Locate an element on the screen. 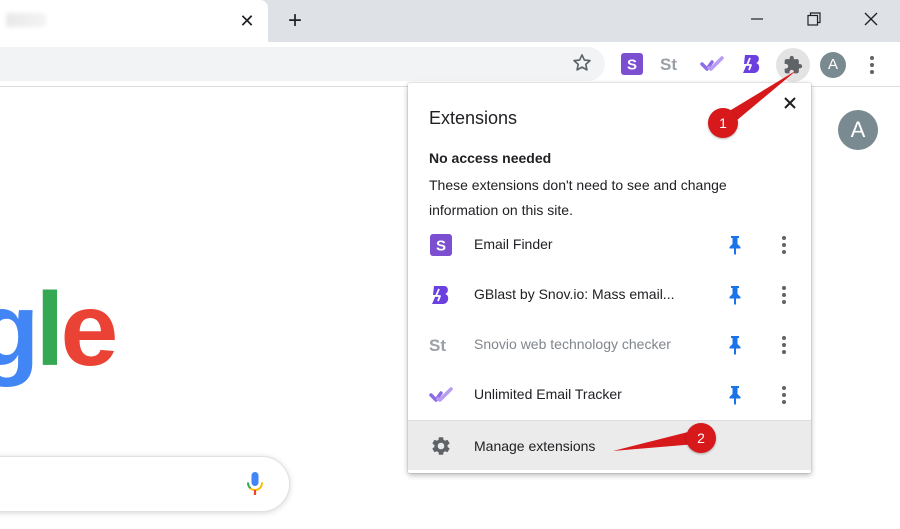  voice-search-mic-icon is located at coordinates (255, 484).